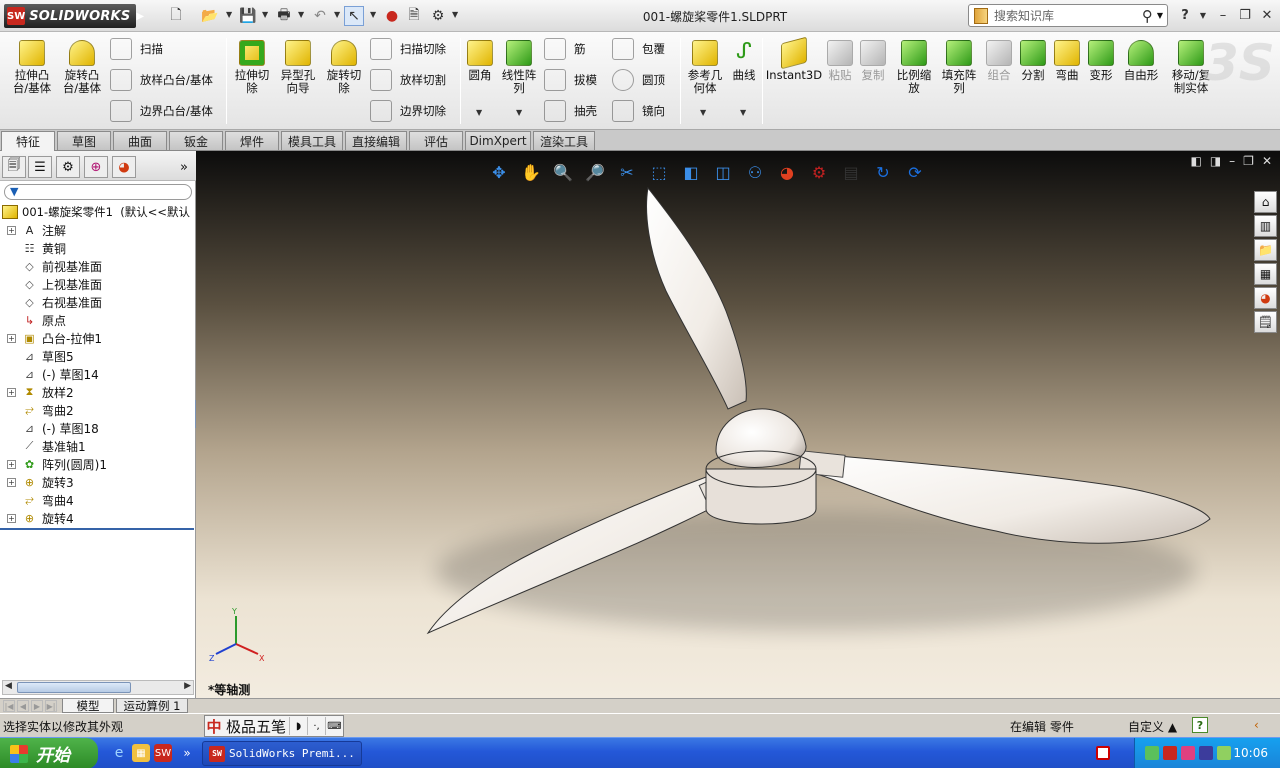 This screenshot has width=1280, height=768. I want to click on feature-tree-item: + ⊕ 旋转4, so click(98, 518).